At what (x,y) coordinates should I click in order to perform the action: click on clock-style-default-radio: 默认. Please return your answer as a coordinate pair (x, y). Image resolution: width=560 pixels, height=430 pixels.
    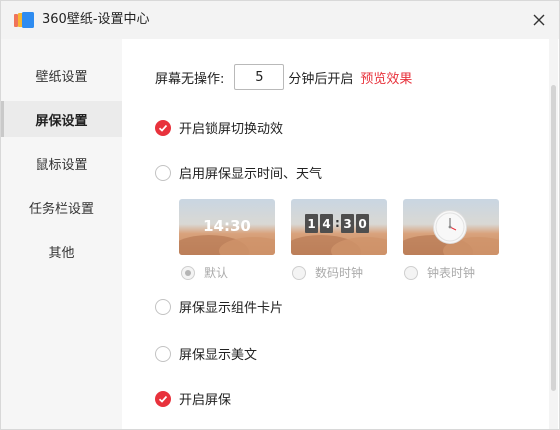
    Looking at the image, I should click on (204, 272).